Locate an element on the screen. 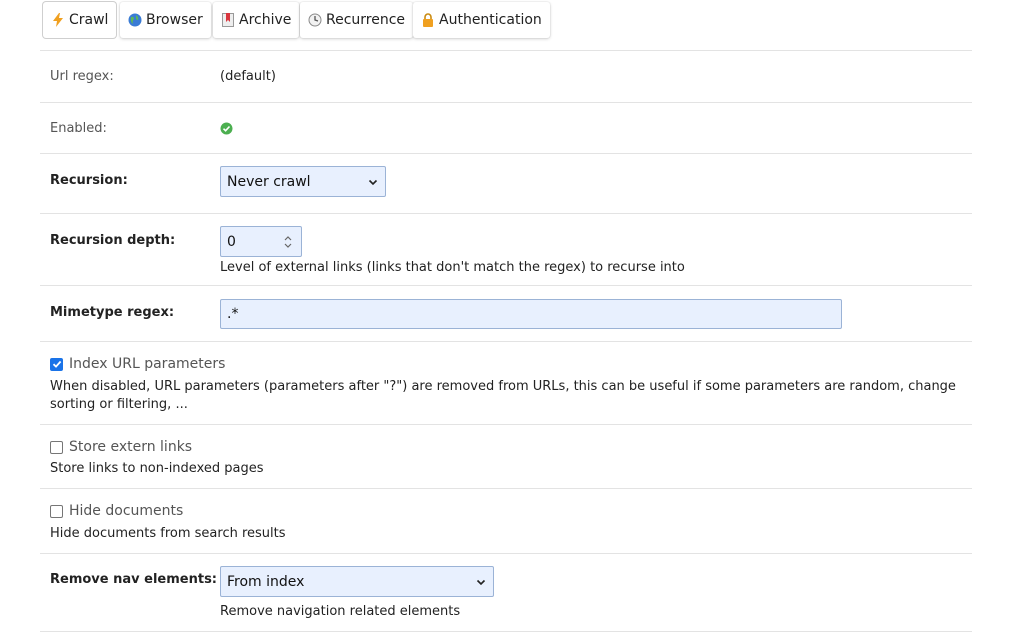 The image size is (1024, 634). store-extern-links-label: Store extern links is located at coordinates (131, 447).